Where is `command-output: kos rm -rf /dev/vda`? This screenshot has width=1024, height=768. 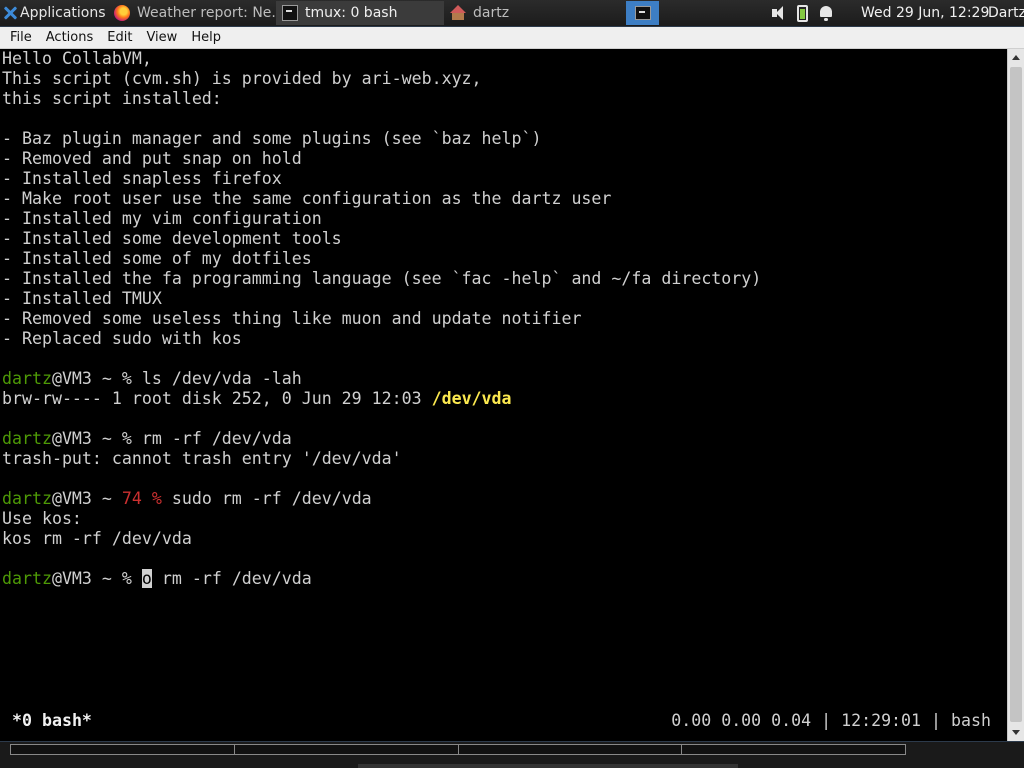 command-output: kos rm -rf /dev/vda is located at coordinates (97, 538).